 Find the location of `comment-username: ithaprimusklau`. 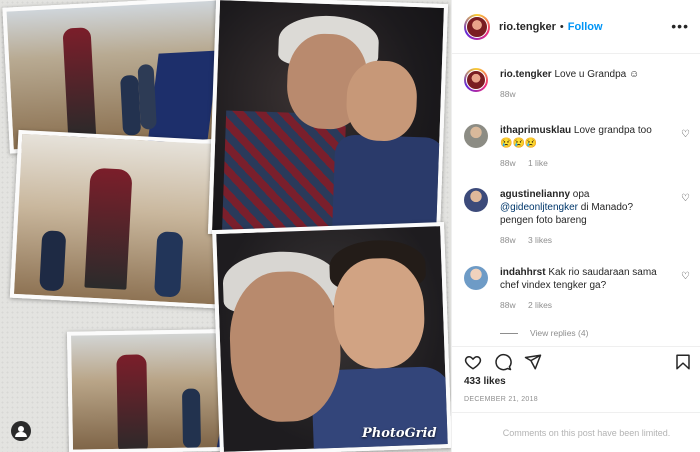

comment-username: ithaprimusklau is located at coordinates (535, 130).